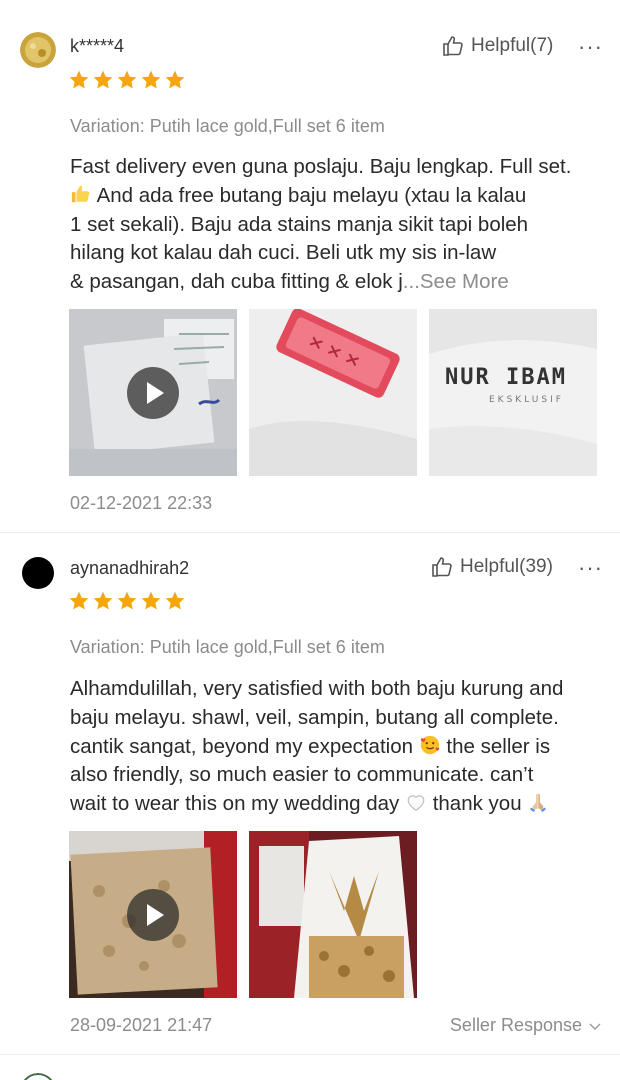 The height and width of the screenshot is (1080, 620). What do you see at coordinates (244, 746) in the screenshot?
I see `review-line: cantik sangat, beyond my expectation` at bounding box center [244, 746].